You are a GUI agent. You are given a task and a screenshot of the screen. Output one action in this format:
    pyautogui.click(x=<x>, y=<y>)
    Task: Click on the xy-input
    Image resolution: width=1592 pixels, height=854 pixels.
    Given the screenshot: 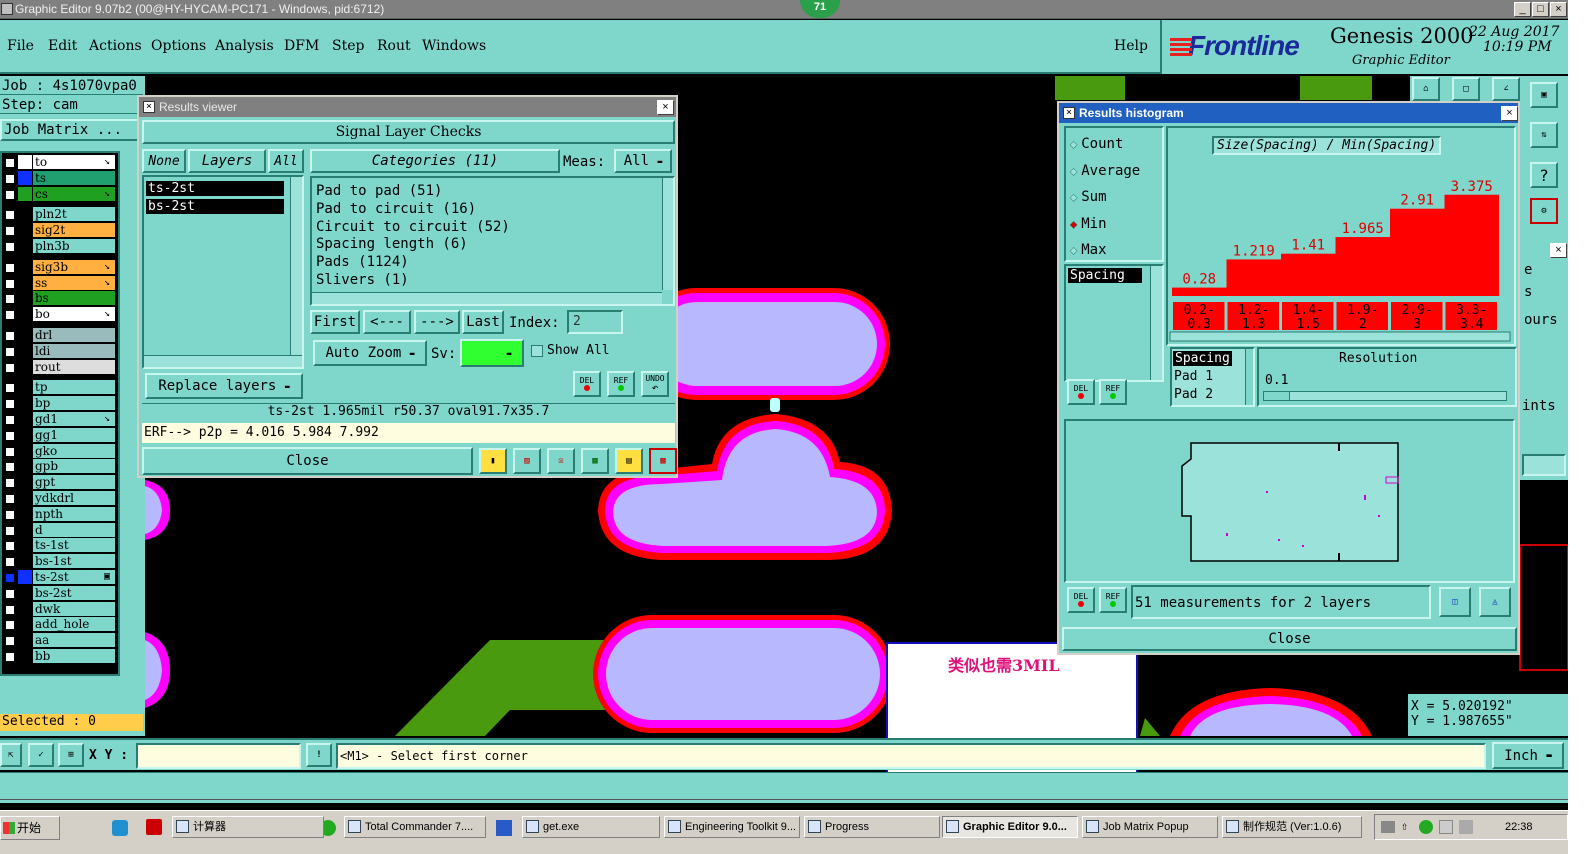 What is the action you would take?
    pyautogui.click(x=218, y=756)
    